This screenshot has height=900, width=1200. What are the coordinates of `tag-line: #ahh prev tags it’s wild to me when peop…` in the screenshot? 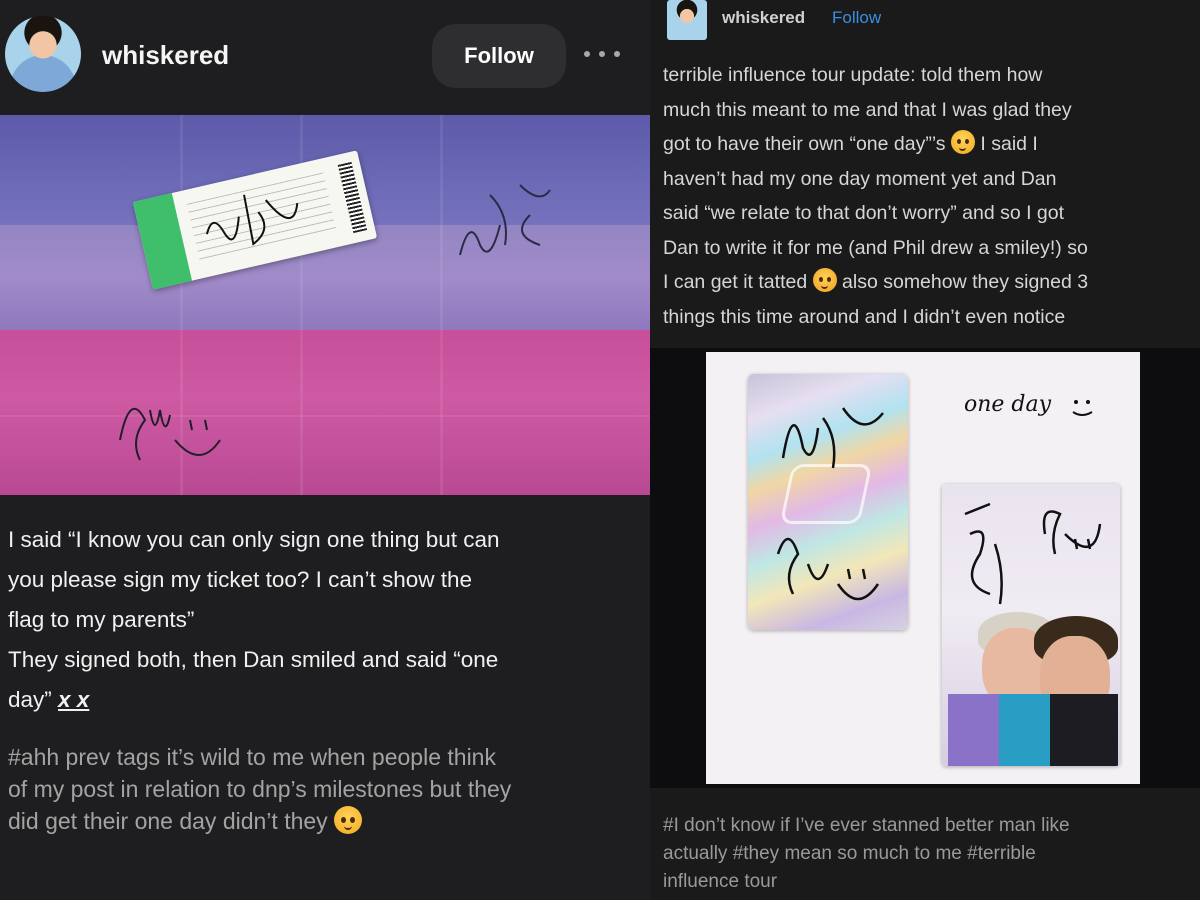 It's located at (323, 757).